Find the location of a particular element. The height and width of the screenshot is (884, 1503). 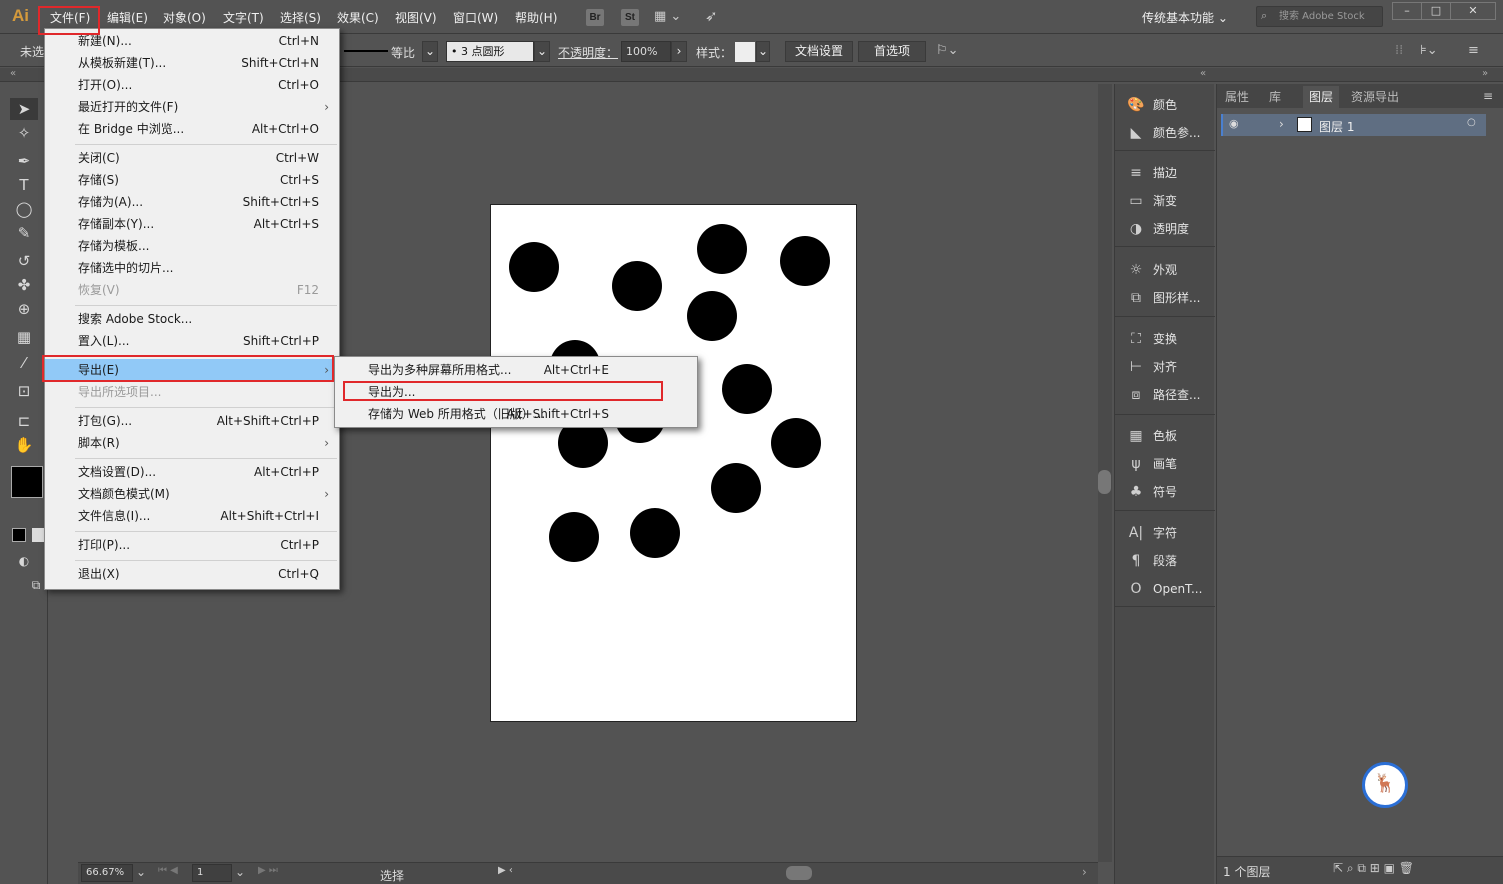

preferences-button: 首选项 is located at coordinates (892, 51).